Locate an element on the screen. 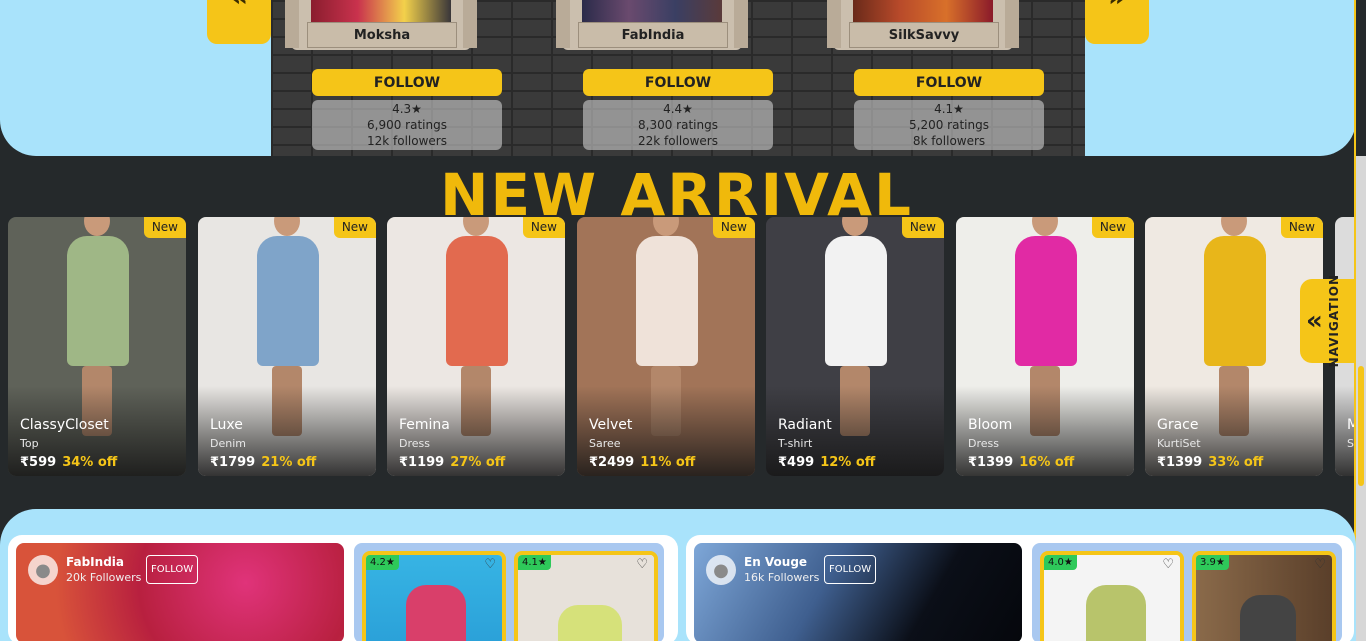 The width and height of the screenshot is (1366, 641). store-products: 4.0★ ♡ 3.9★ ♡ is located at coordinates (1187, 592).